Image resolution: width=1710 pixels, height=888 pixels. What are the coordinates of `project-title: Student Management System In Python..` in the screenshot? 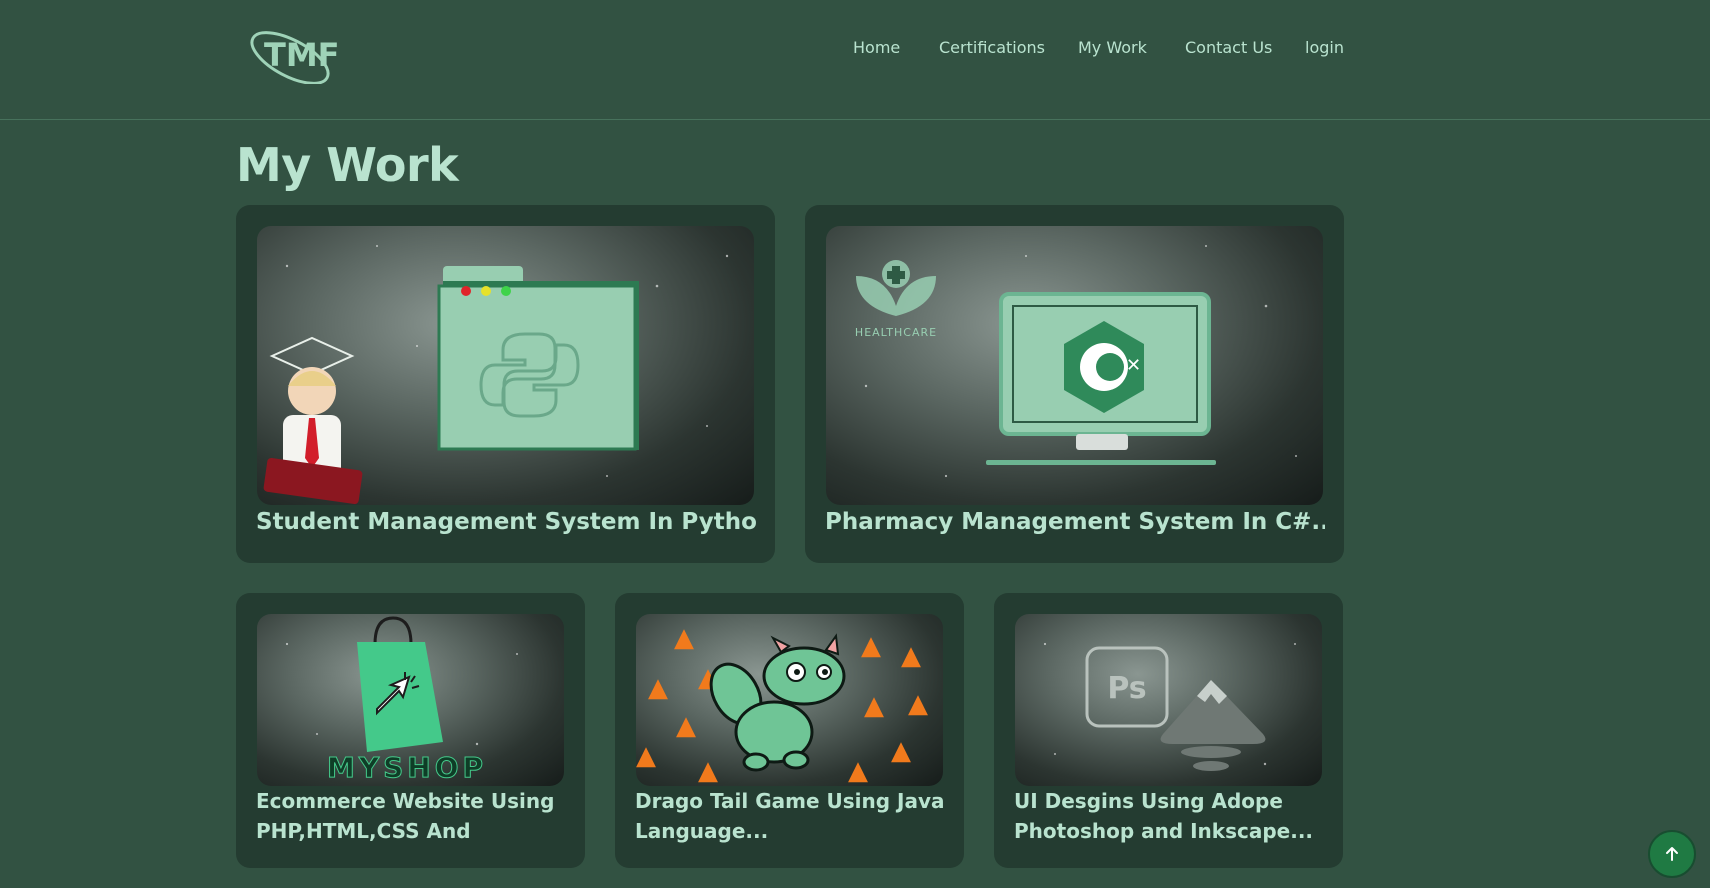 It's located at (506, 522).